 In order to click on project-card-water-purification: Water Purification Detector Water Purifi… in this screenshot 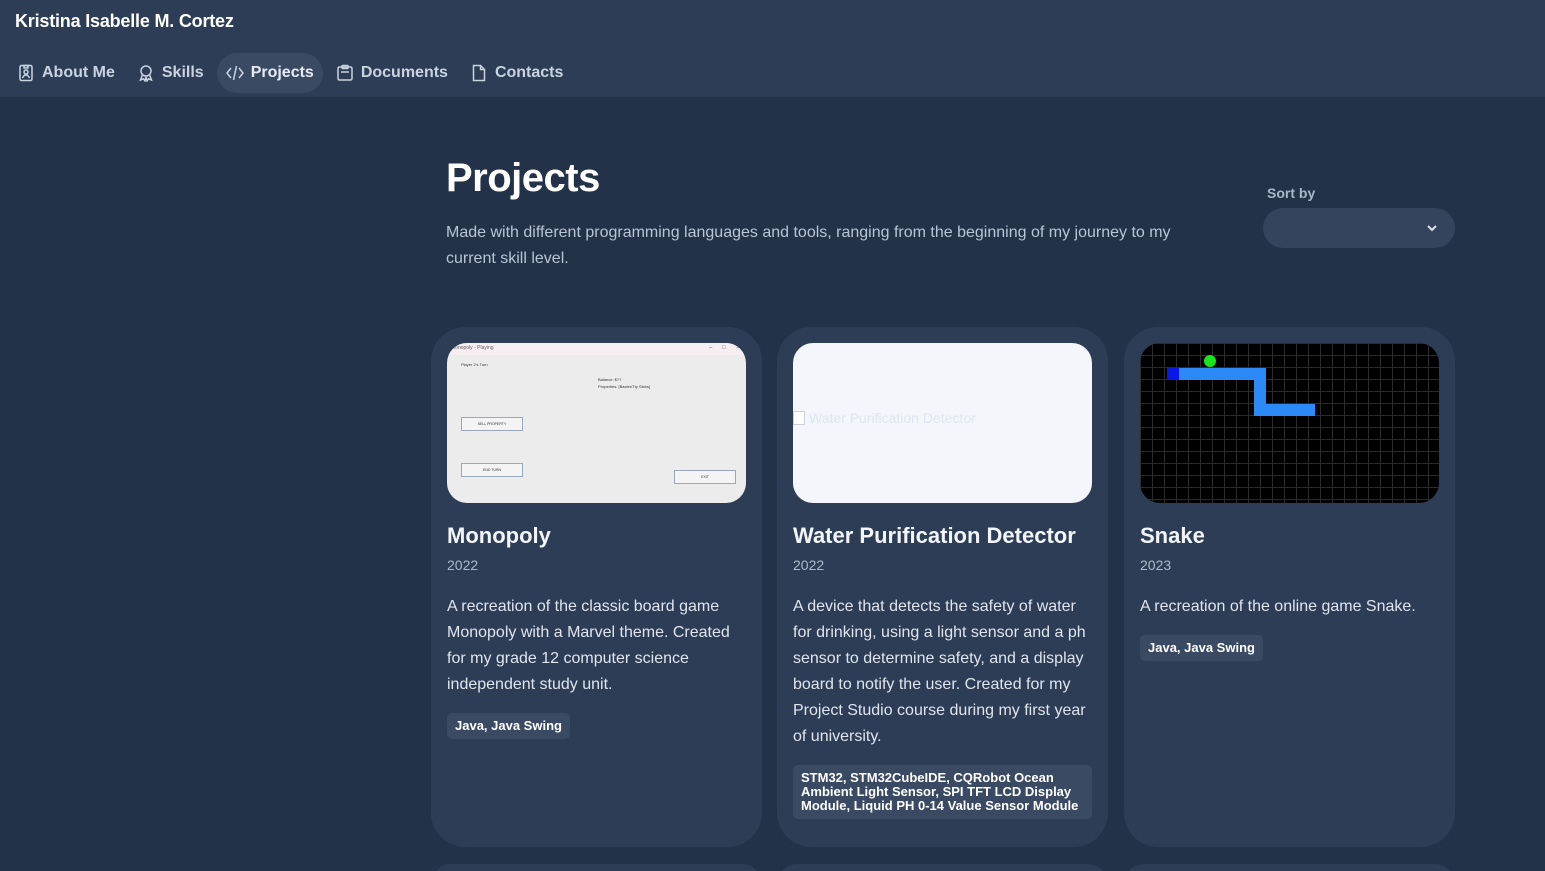, I will do `click(942, 587)`.